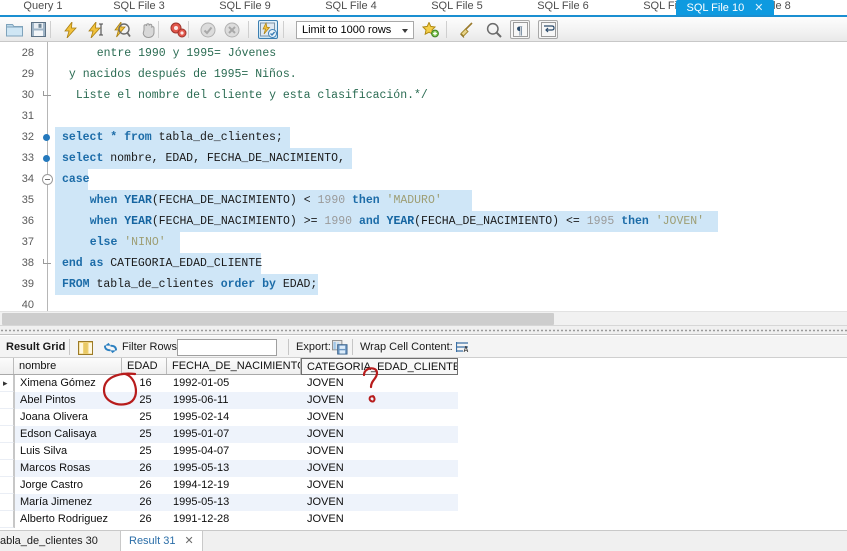 The image size is (847, 551). What do you see at coordinates (144, 366) in the screenshot?
I see `grid-column-header-1: EDAD` at bounding box center [144, 366].